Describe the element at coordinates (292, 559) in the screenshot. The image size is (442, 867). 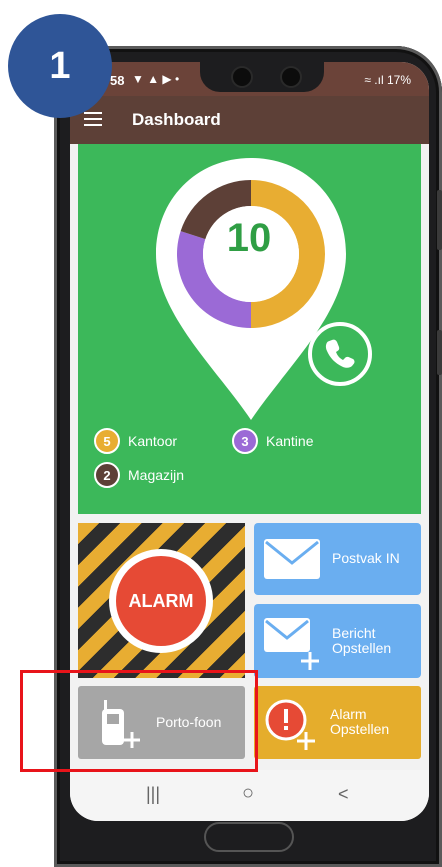
I see `mail-icon` at that location.